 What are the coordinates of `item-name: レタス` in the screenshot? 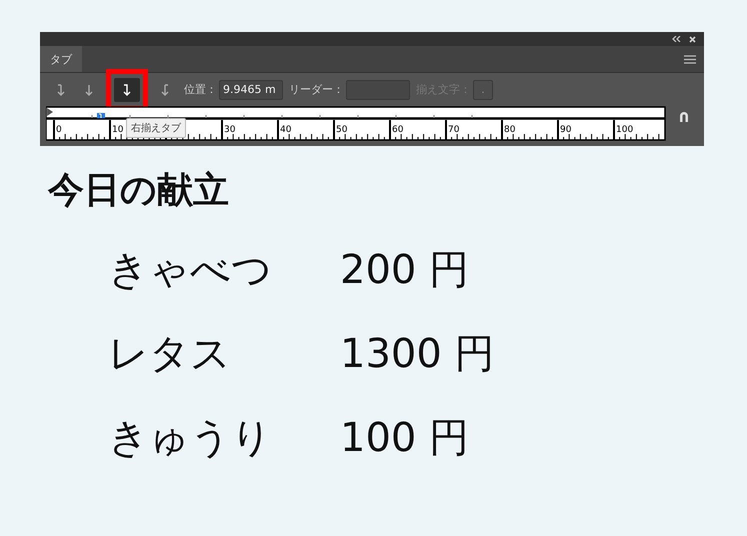 It's located at (170, 354).